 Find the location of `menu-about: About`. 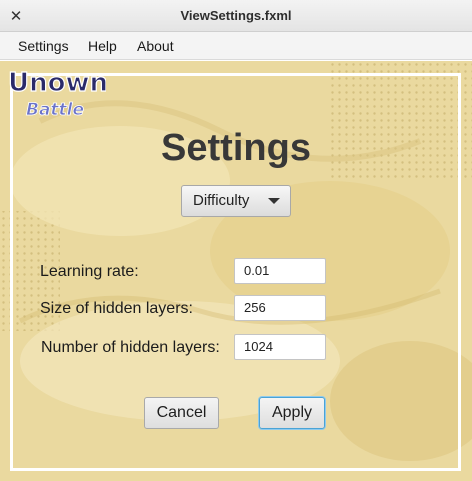

menu-about: About is located at coordinates (155, 46).